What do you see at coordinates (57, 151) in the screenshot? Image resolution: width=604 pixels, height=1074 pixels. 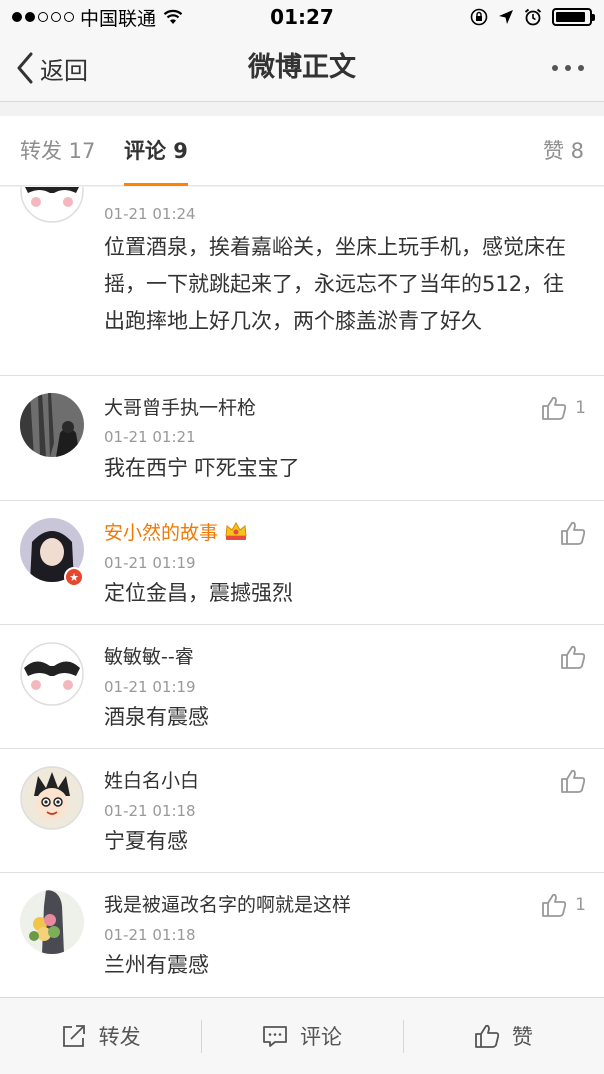 I see `tab-repost: 转发 17` at bounding box center [57, 151].